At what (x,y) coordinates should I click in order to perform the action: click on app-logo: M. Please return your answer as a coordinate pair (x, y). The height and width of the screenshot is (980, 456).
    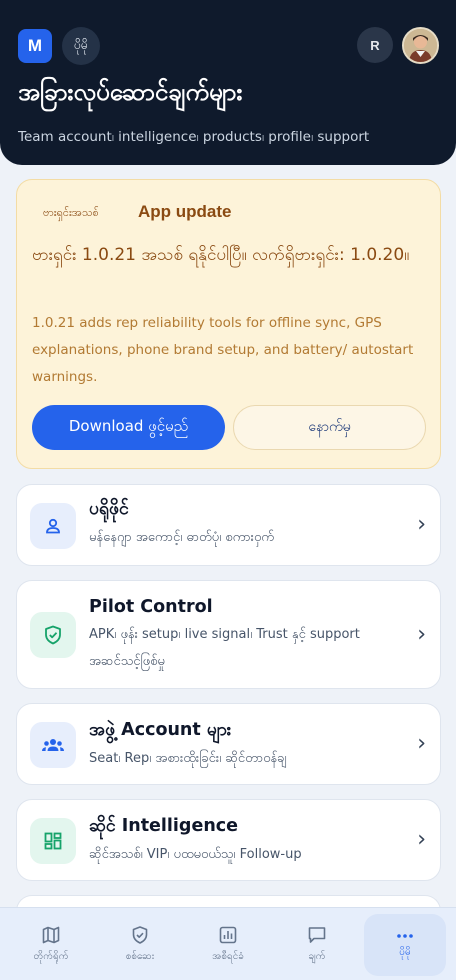
    Looking at the image, I should click on (35, 46).